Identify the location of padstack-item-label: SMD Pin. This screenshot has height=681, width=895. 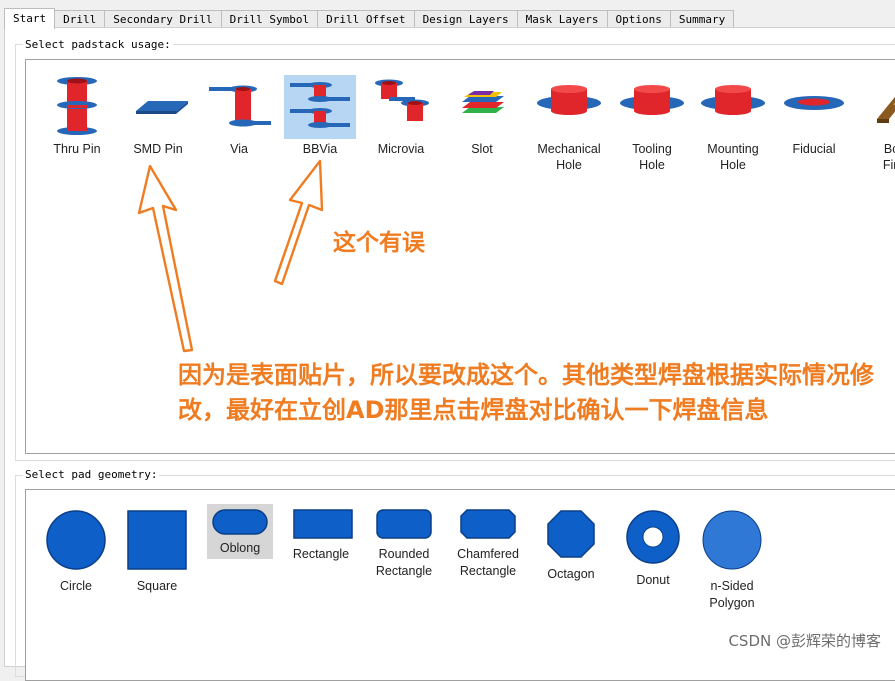
(158, 149).